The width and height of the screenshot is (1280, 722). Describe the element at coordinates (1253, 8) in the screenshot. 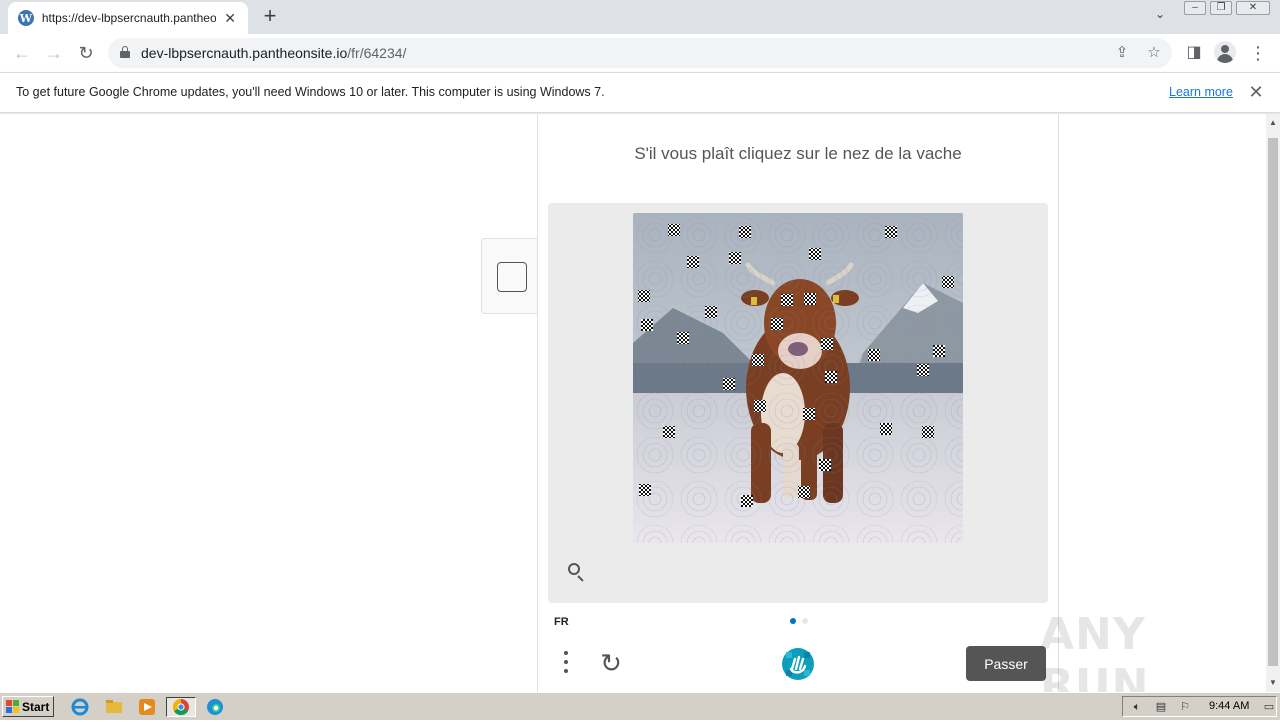

I see `close-window-icon: ✕` at that location.